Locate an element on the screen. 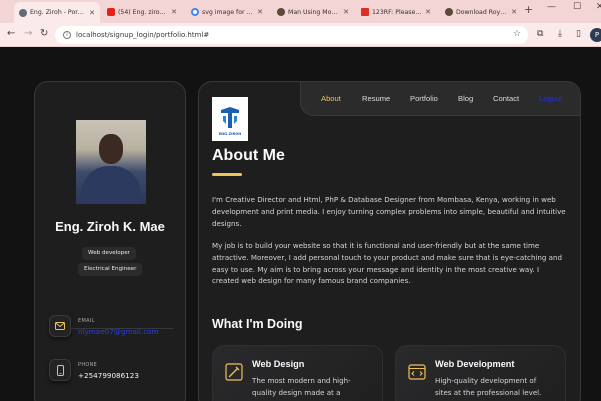 The width and height of the screenshot is (601, 401). nav-link-blog: Blog is located at coordinates (465, 98).